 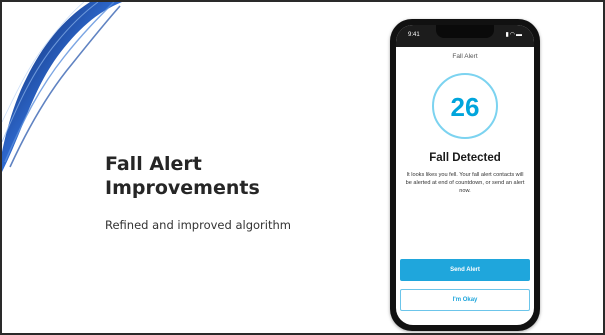 I want to click on slide-title-line-2: Improvements, so click(x=182, y=188).